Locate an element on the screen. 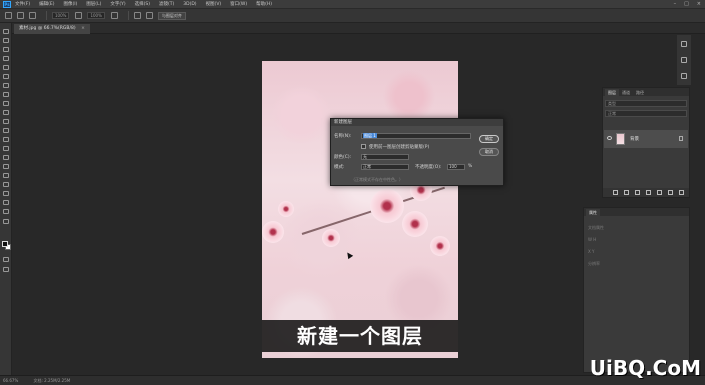 This screenshot has width=705, height=385. tab-properties: 属性 is located at coordinates (593, 212).